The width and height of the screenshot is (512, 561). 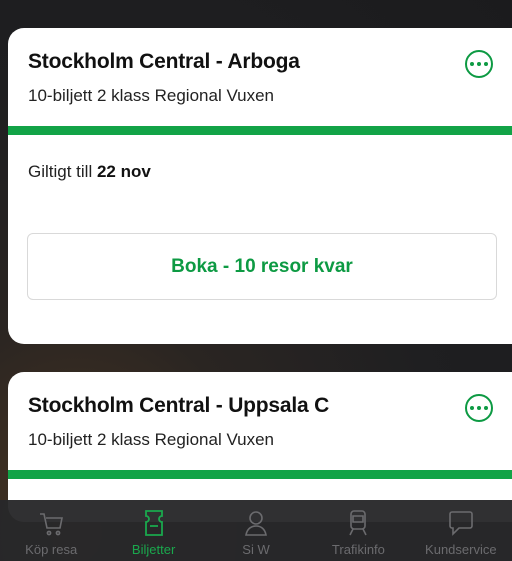 I want to click on tab-customer-service: Kundservice, so click(x=461, y=530).